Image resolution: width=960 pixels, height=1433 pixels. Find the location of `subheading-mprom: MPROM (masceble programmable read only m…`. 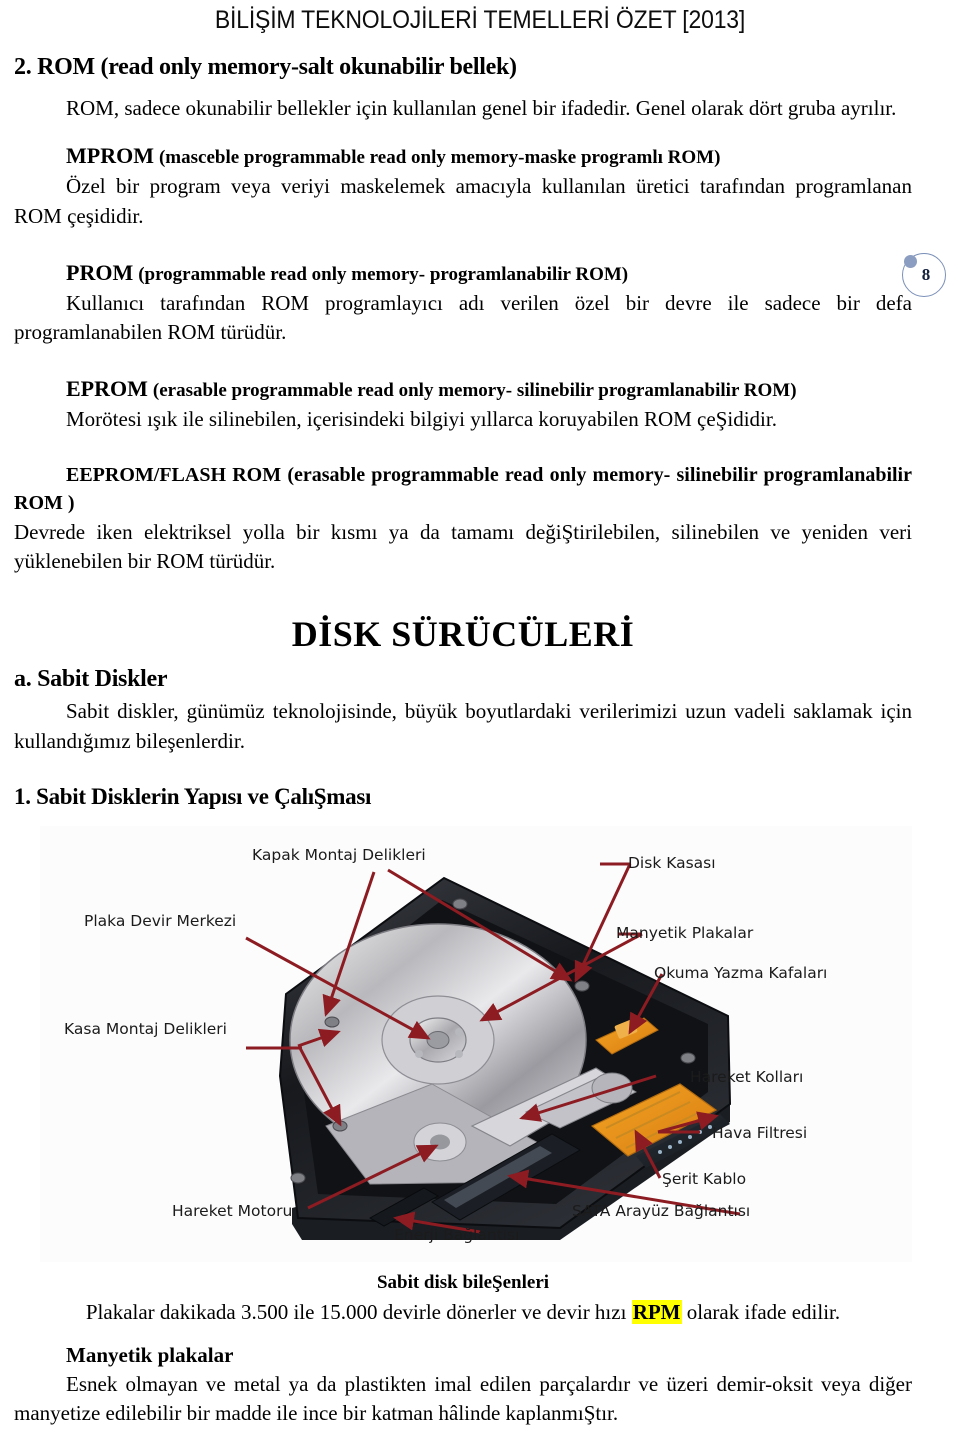

subheading-mprom: MPROM (masceble programmable read only m… is located at coordinates (463, 156).